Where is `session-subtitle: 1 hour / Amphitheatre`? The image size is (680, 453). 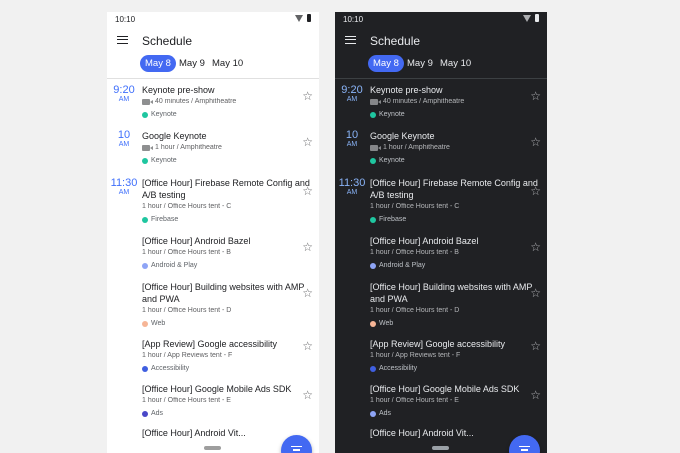
session-subtitle: 1 hour / Amphitheatre is located at coordinates (416, 147).